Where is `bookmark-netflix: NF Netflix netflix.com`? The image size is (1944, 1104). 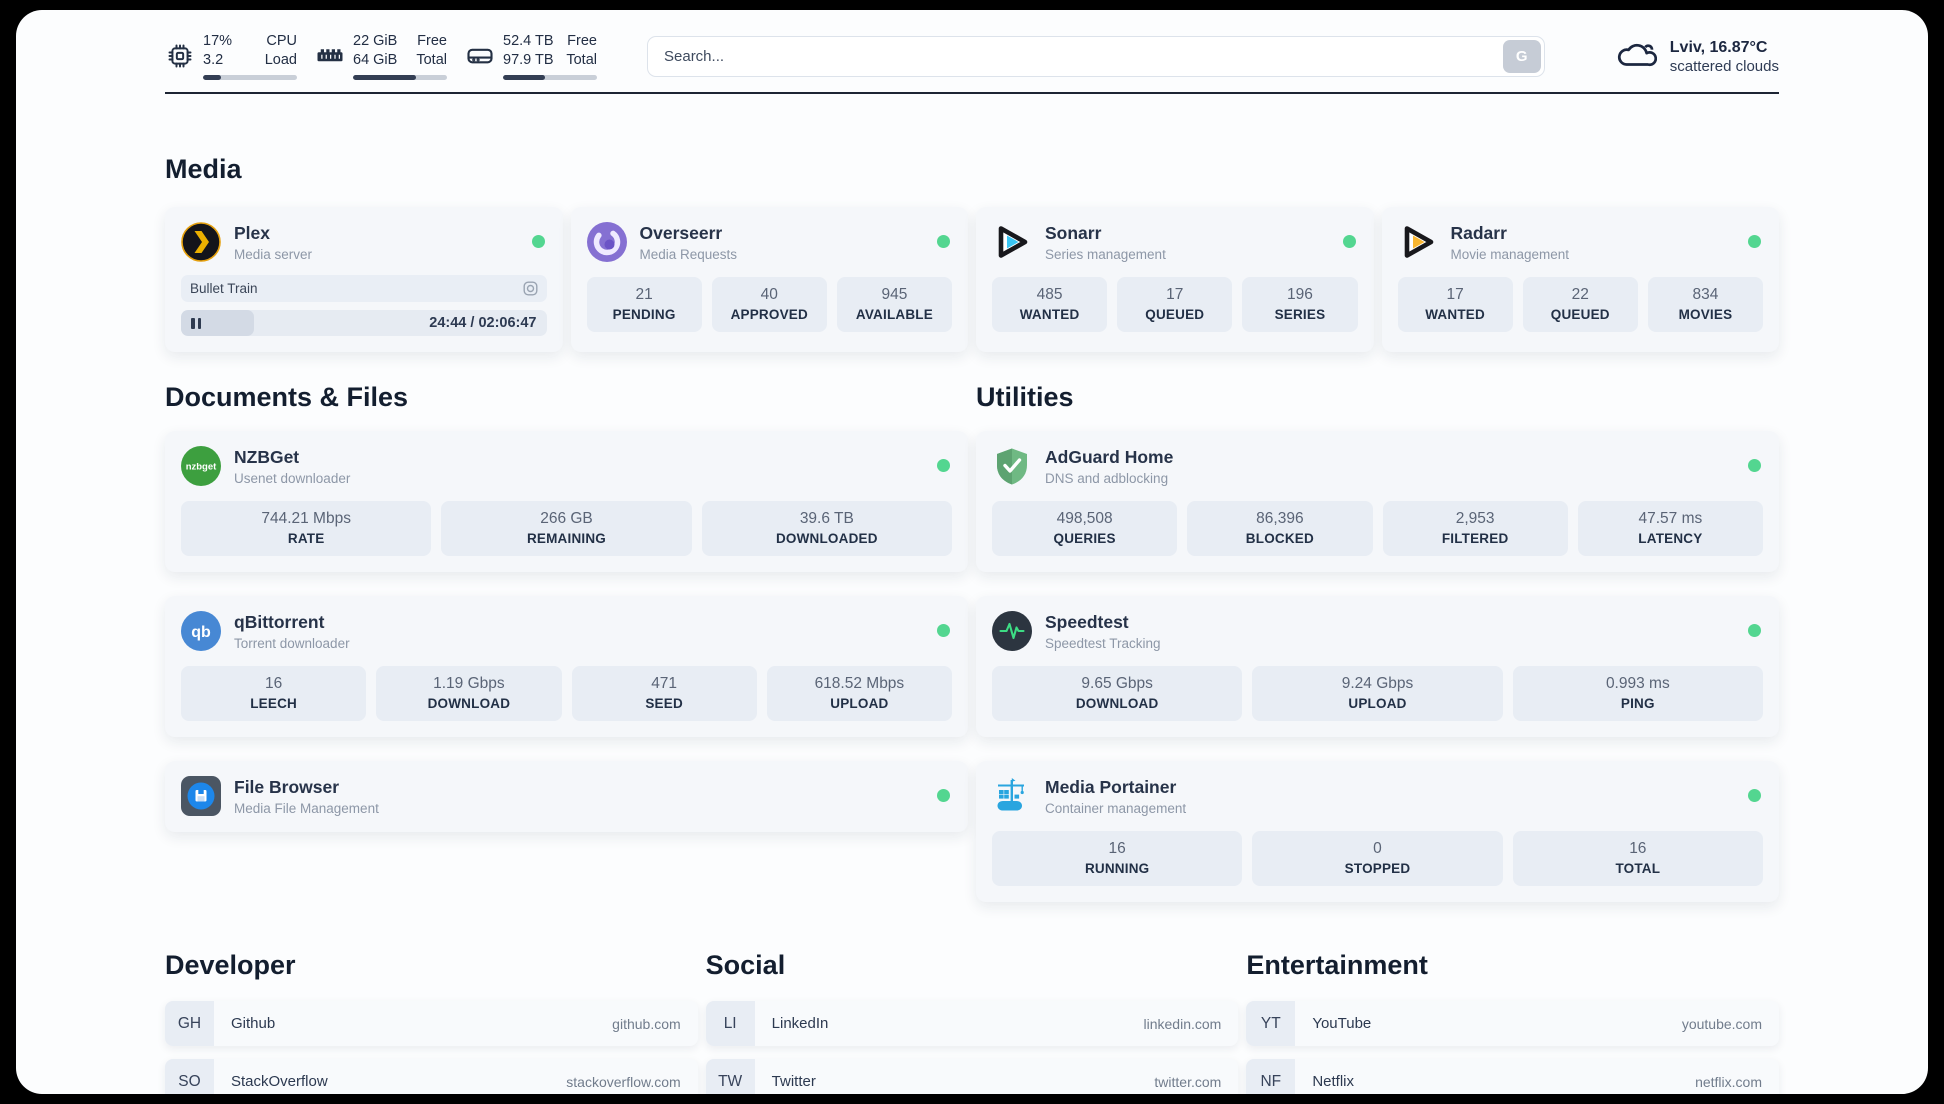
bookmark-netflix: NF Netflix netflix.com is located at coordinates (1512, 1076).